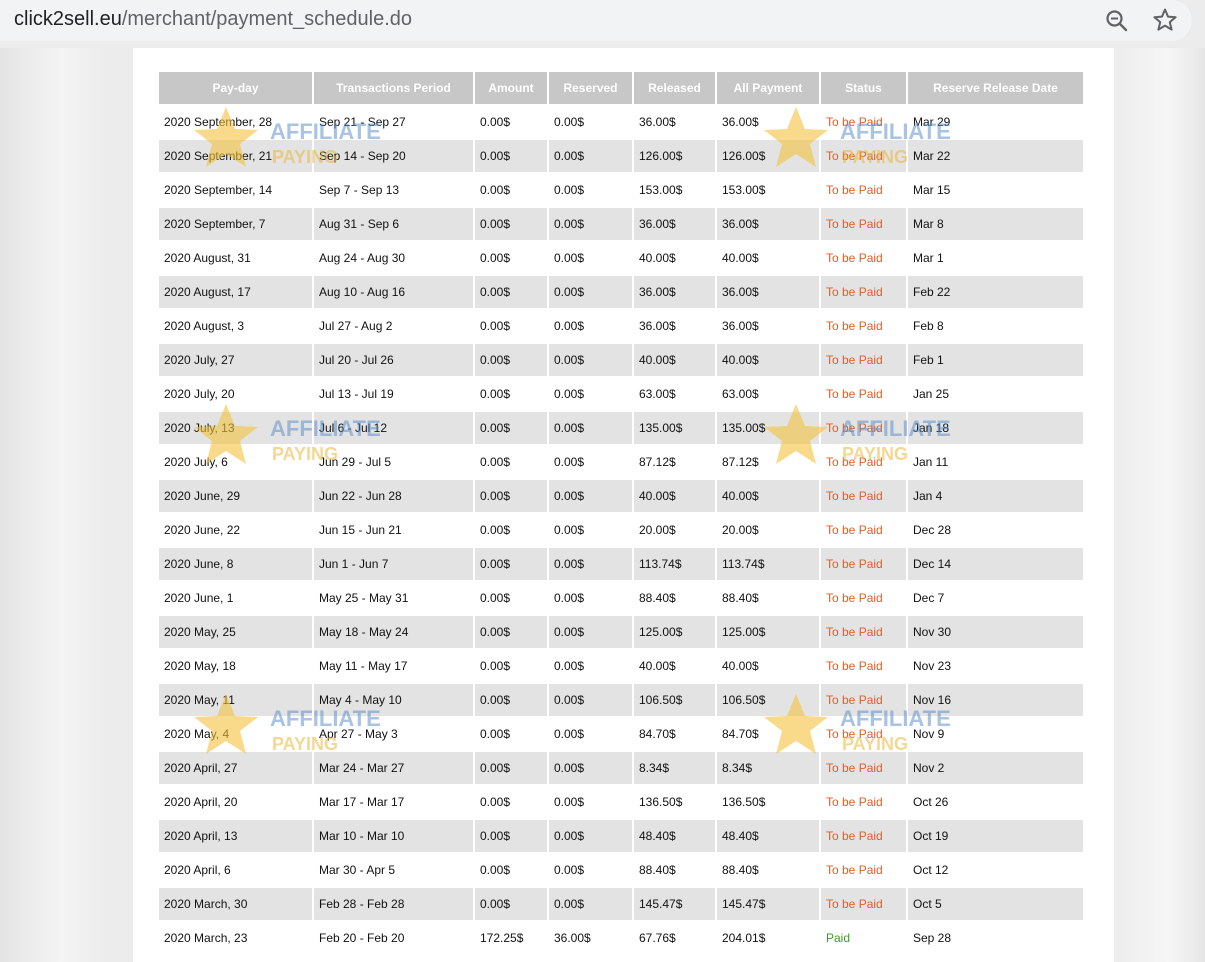  Describe the element at coordinates (995, 462) in the screenshot. I see `cell-reserve-release-date: Jan 11` at that location.